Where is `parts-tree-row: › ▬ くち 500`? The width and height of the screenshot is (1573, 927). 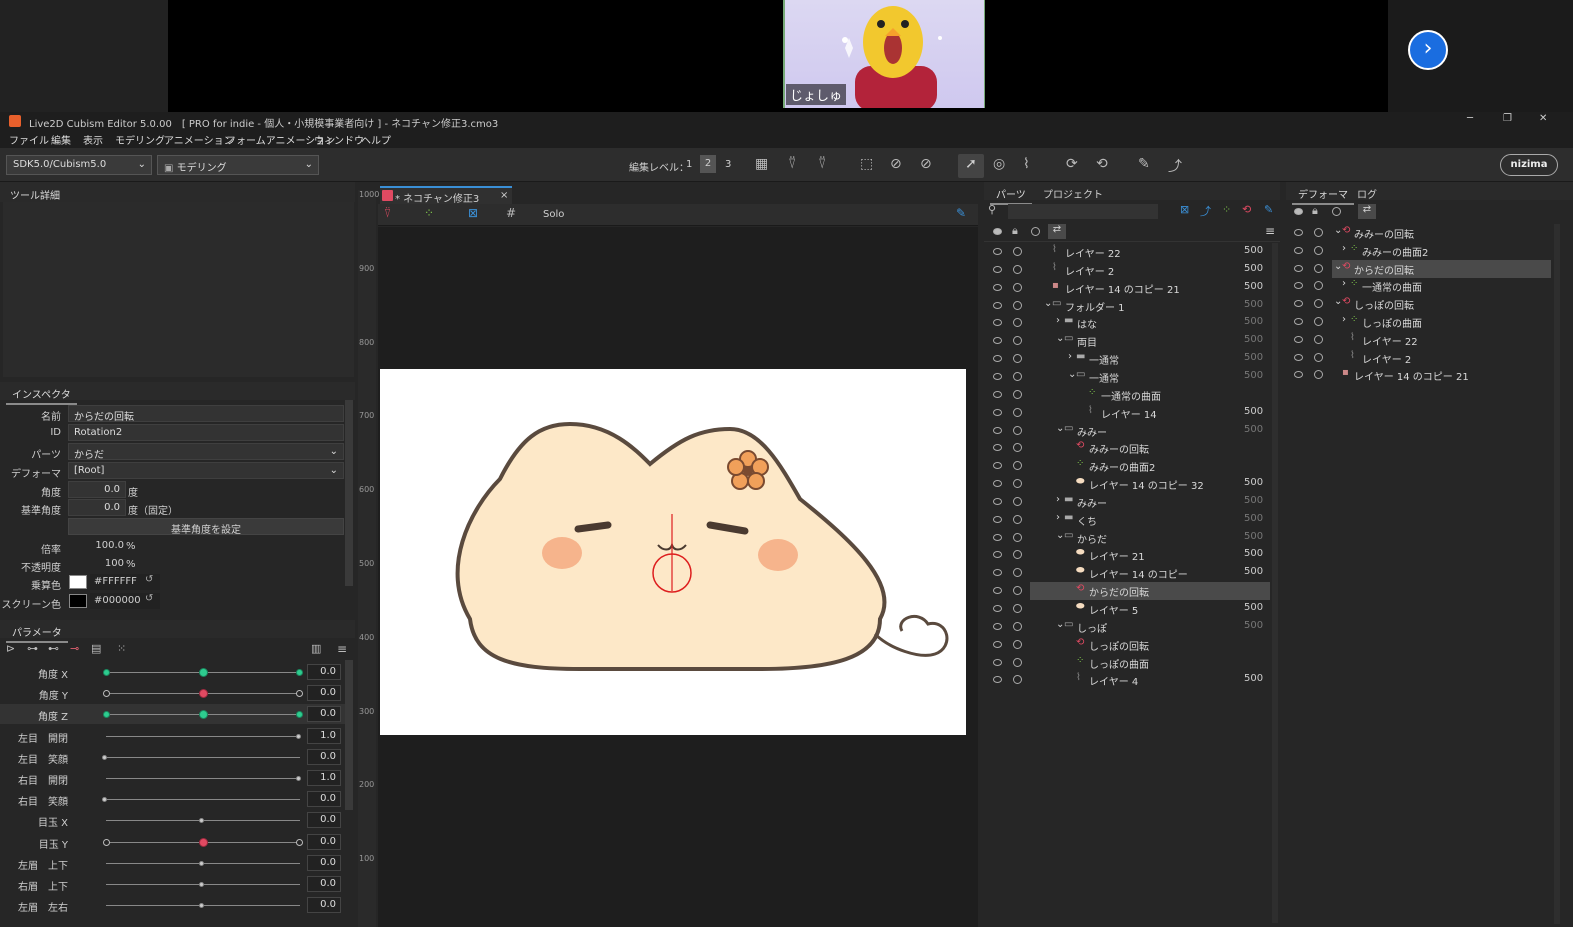 parts-tree-row: › ▬ くち 500 is located at coordinates (1128, 520).